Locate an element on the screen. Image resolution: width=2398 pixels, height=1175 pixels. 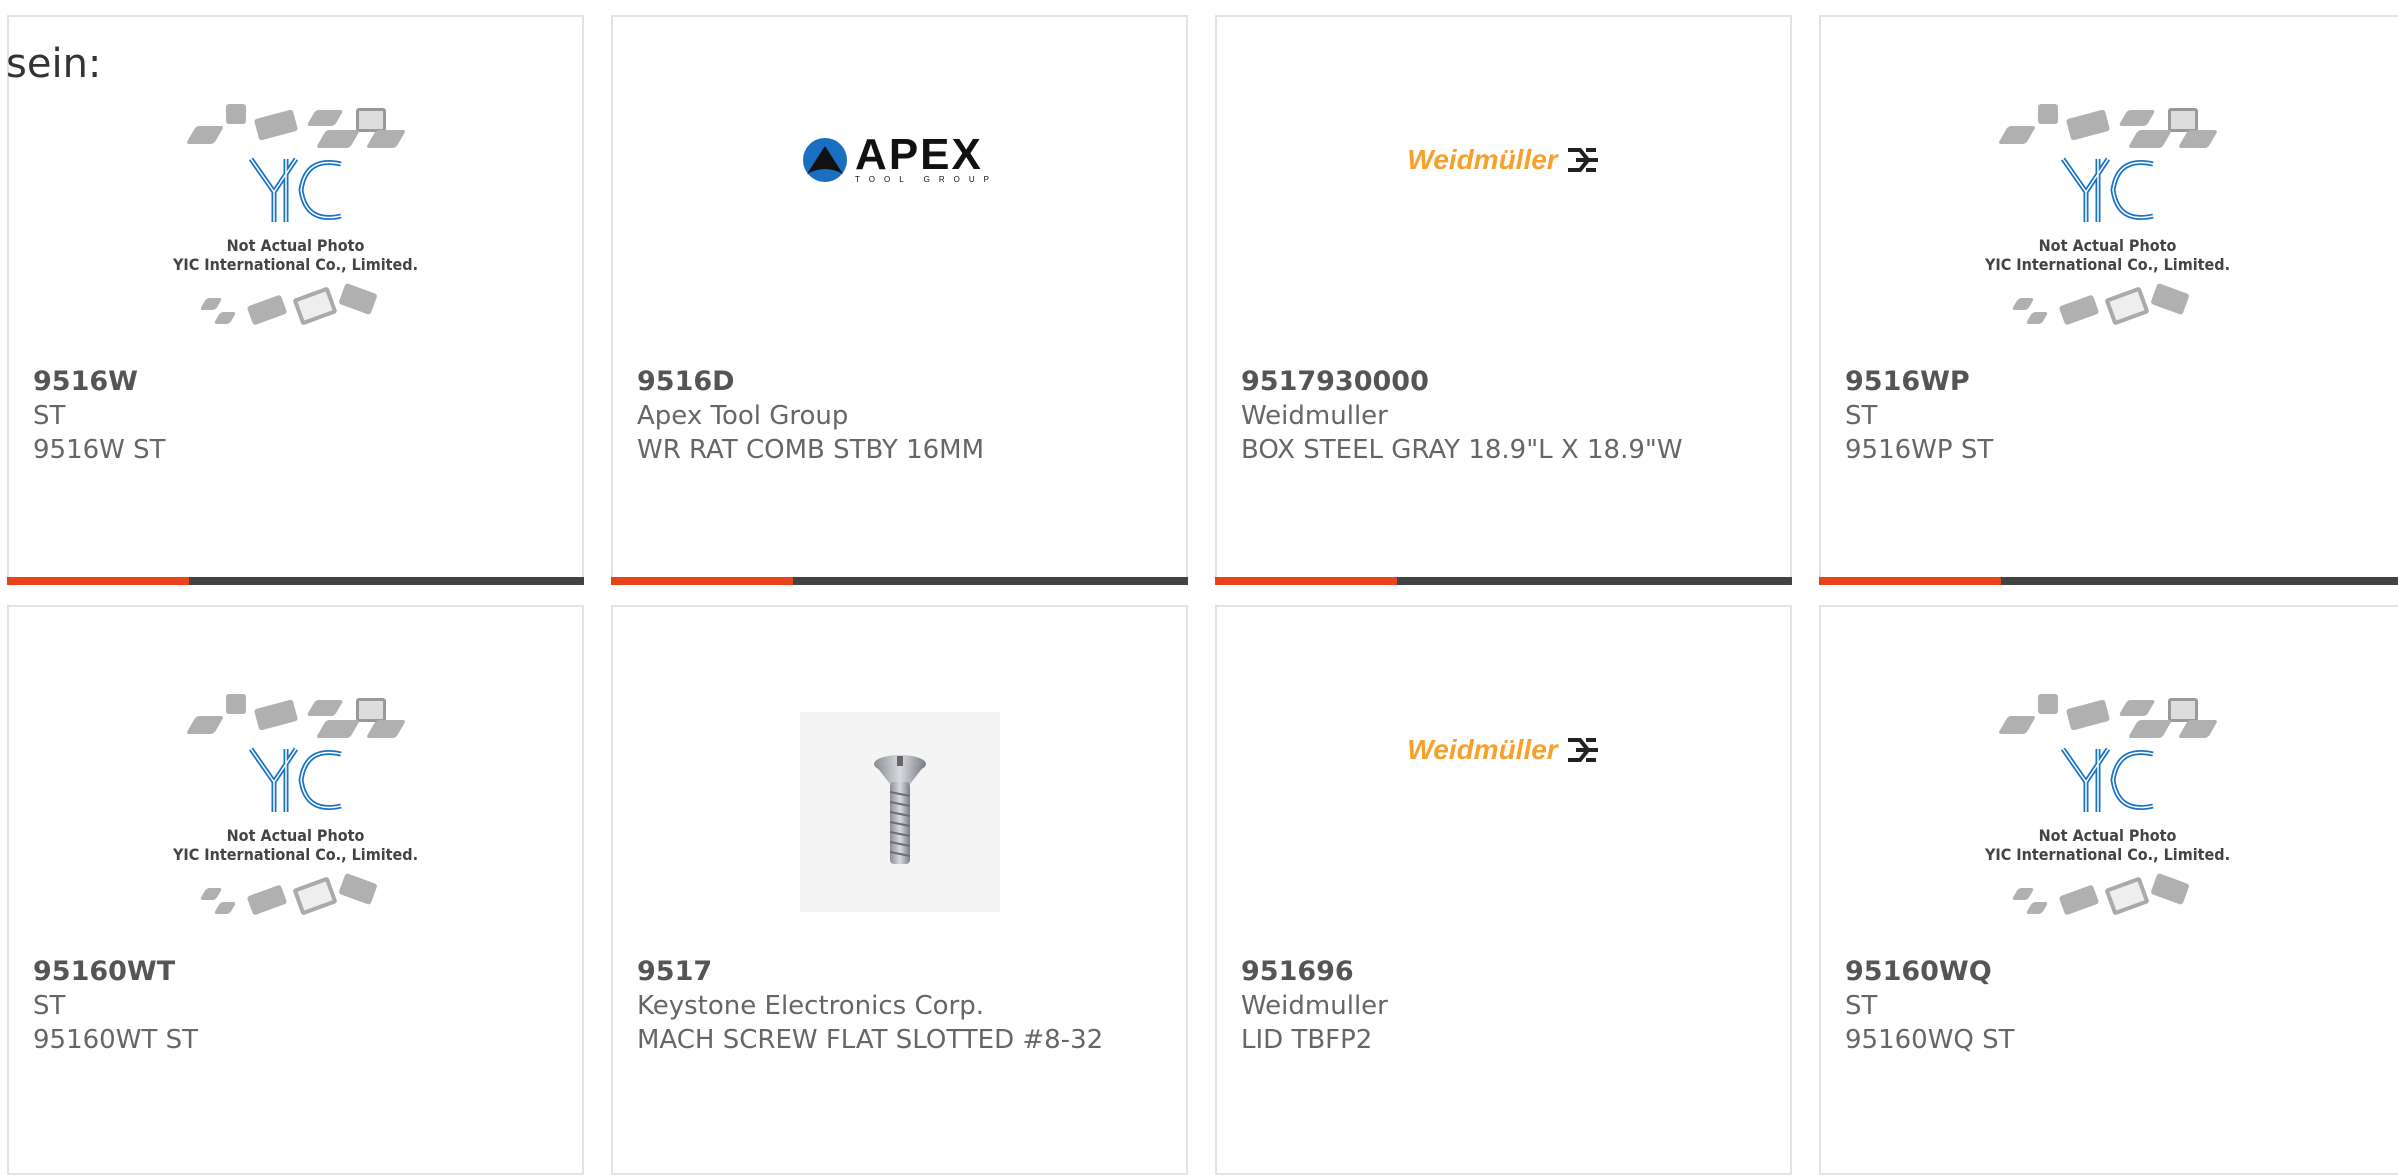
product-image is located at coordinates (899, 812).